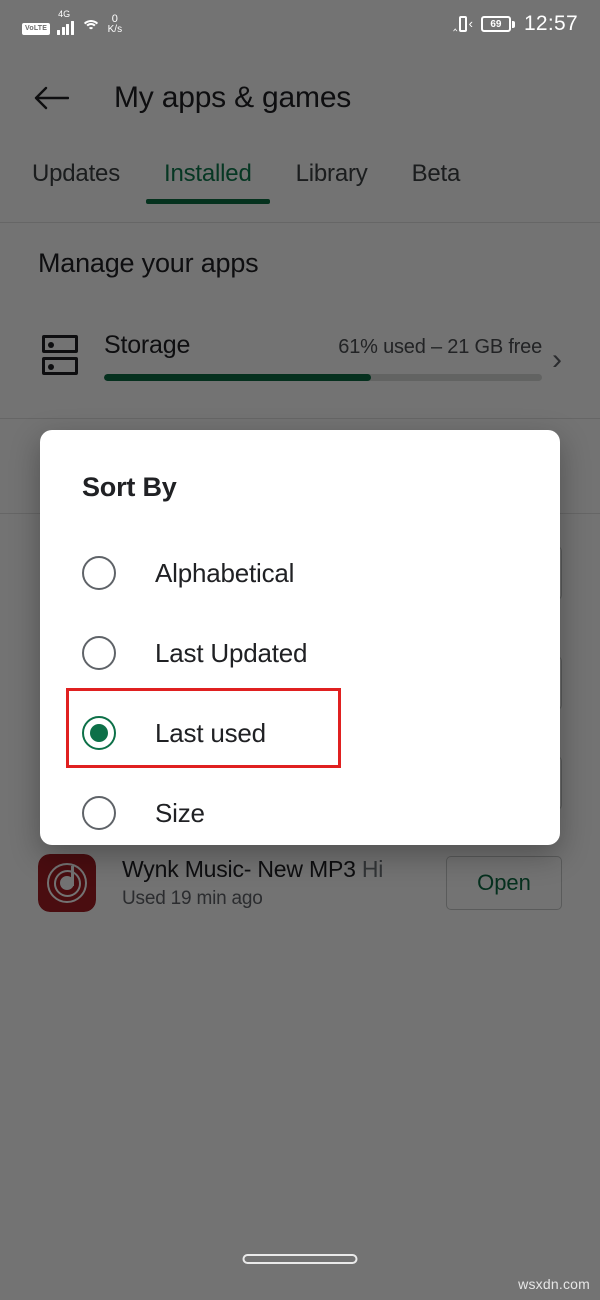 This screenshot has height=1300, width=600. Describe the element at coordinates (129, 487) in the screenshot. I see `dialog-title: Sort By` at that location.